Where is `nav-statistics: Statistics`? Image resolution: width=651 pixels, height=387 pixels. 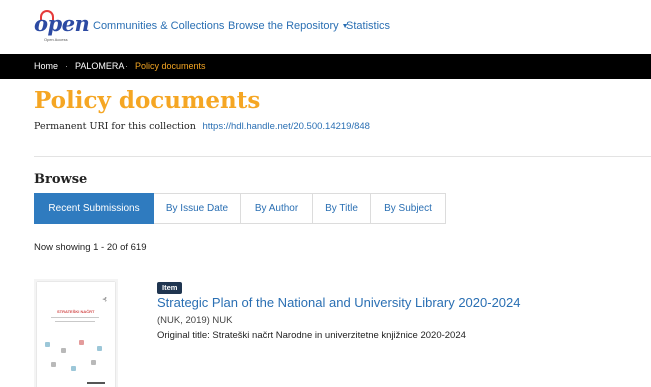 nav-statistics: Statistics is located at coordinates (368, 26).